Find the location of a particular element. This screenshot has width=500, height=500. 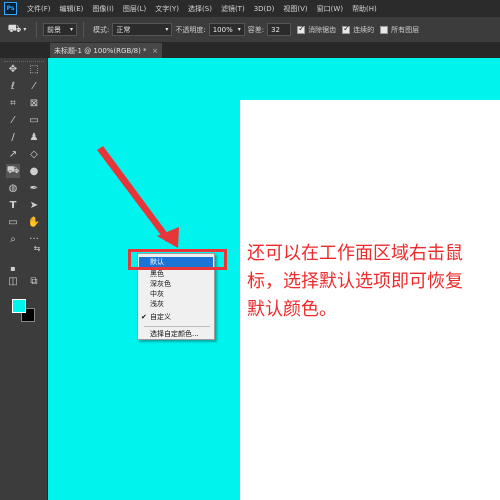

contiguous-checkbox: 连续的 is located at coordinates (358, 29).